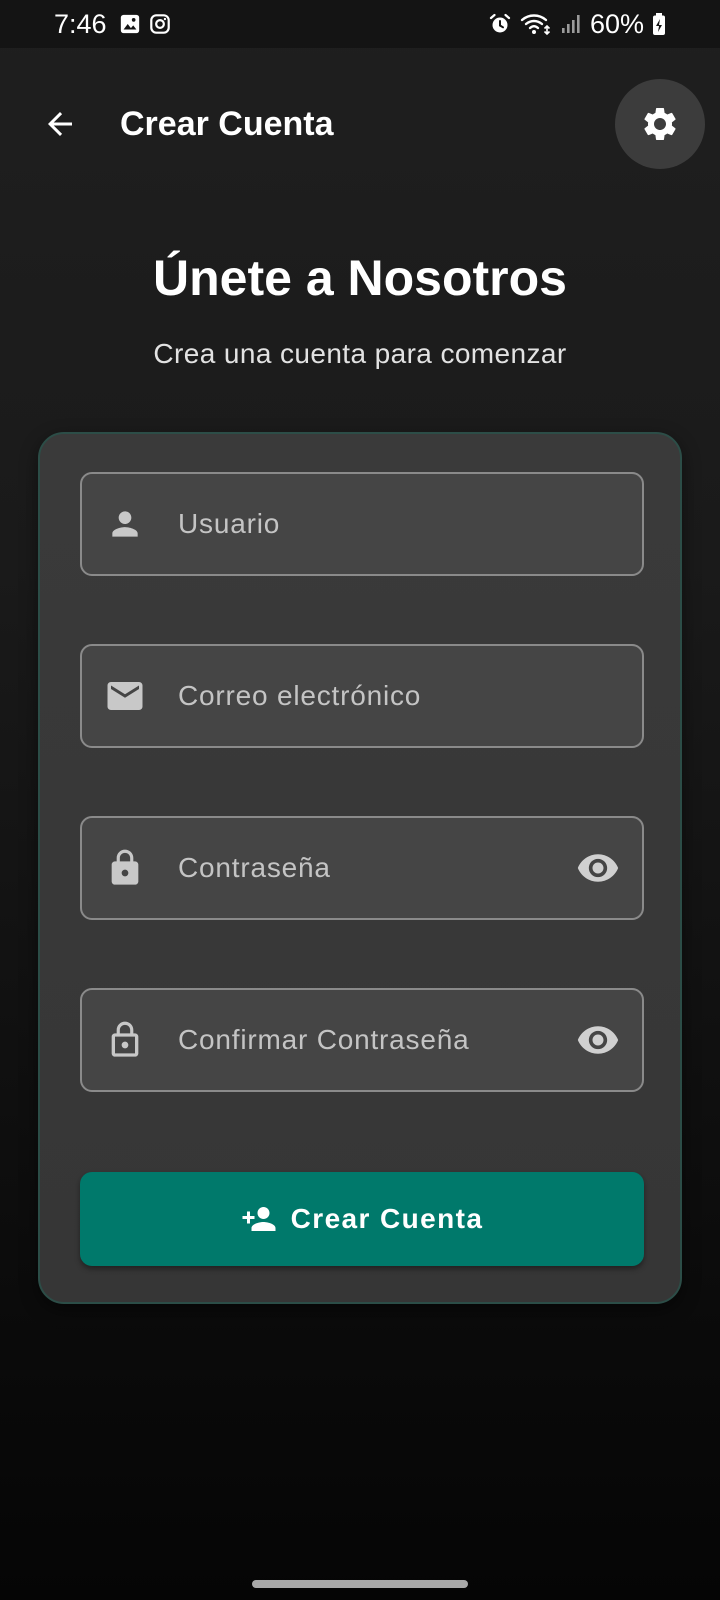  What do you see at coordinates (227, 124) in the screenshot?
I see `app-bar-title: Crear Cuenta` at bounding box center [227, 124].